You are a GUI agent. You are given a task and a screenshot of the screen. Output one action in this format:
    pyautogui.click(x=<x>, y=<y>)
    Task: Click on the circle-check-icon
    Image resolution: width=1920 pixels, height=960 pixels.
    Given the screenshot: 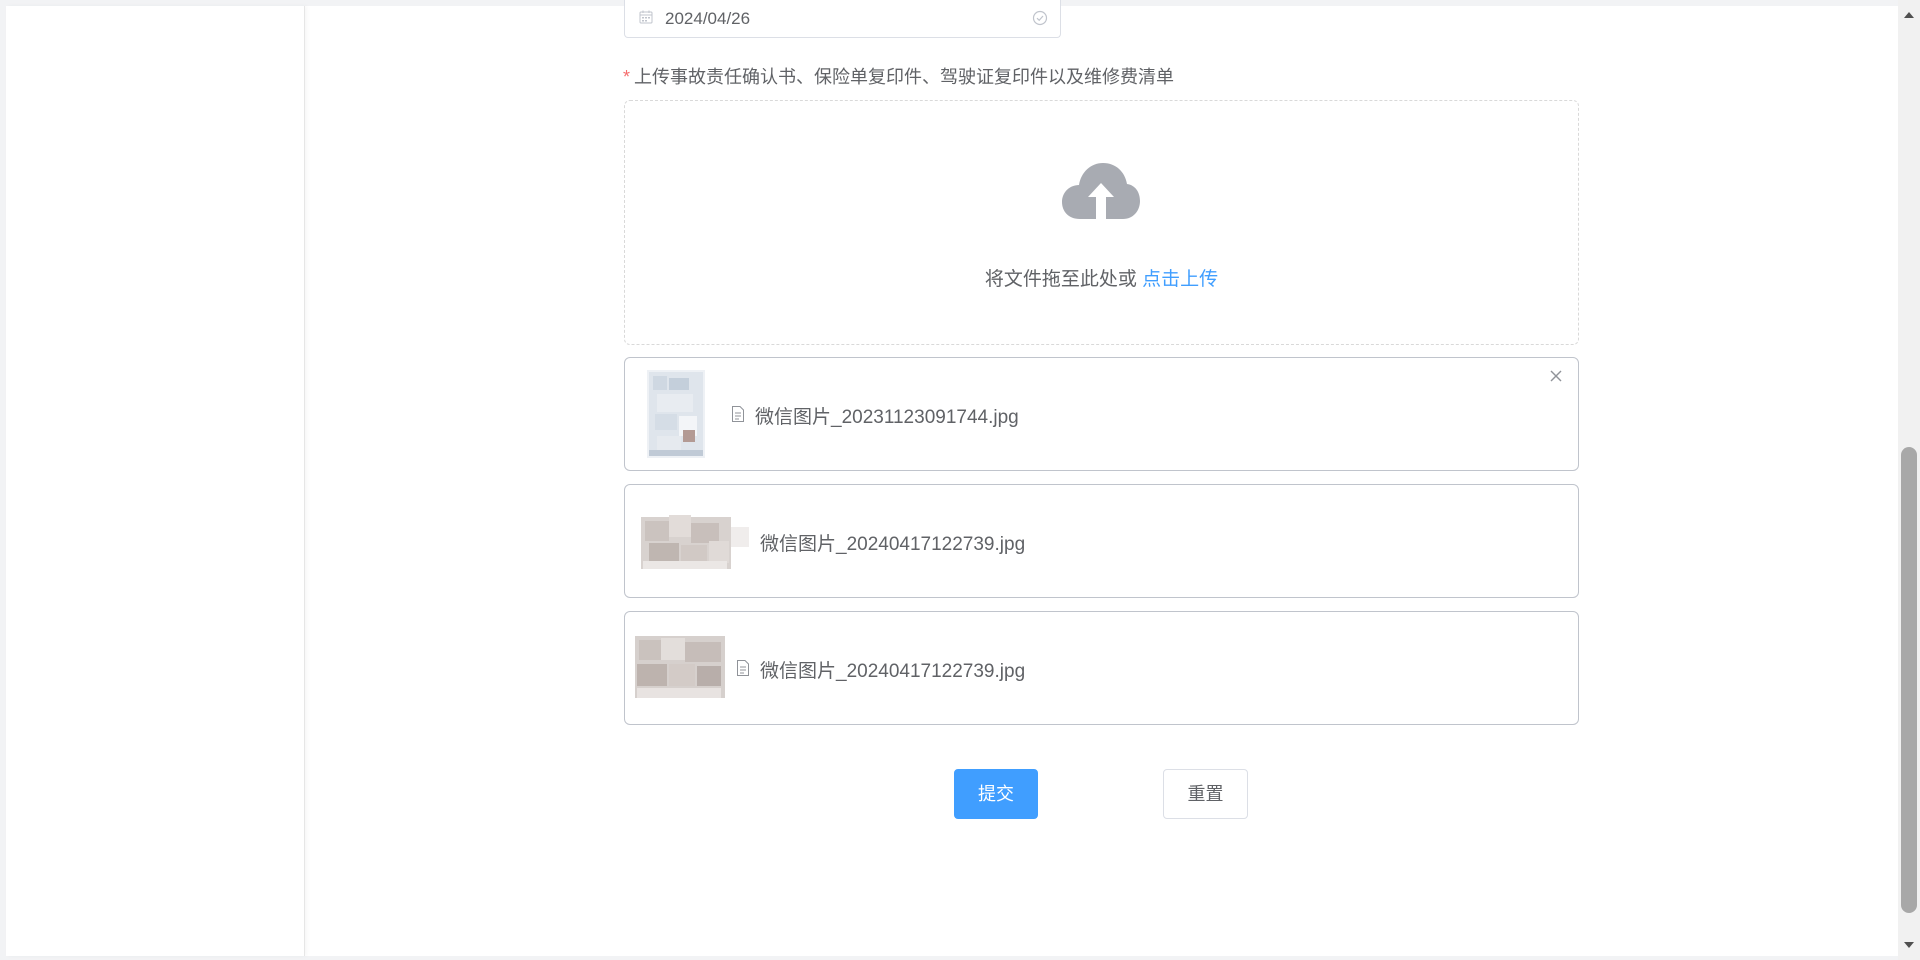 What is the action you would take?
    pyautogui.click(x=1040, y=18)
    